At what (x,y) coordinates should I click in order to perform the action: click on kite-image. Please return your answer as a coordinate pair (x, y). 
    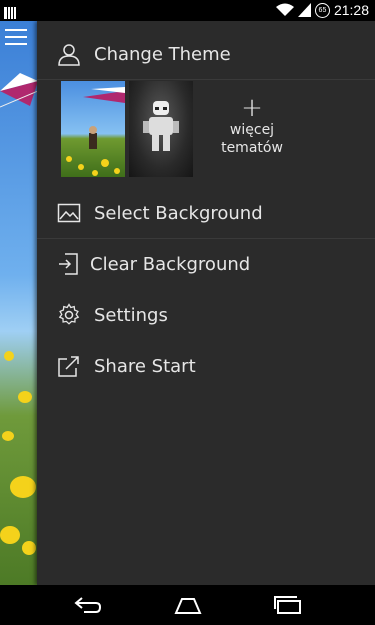
    Looking at the image, I should click on (19, 90).